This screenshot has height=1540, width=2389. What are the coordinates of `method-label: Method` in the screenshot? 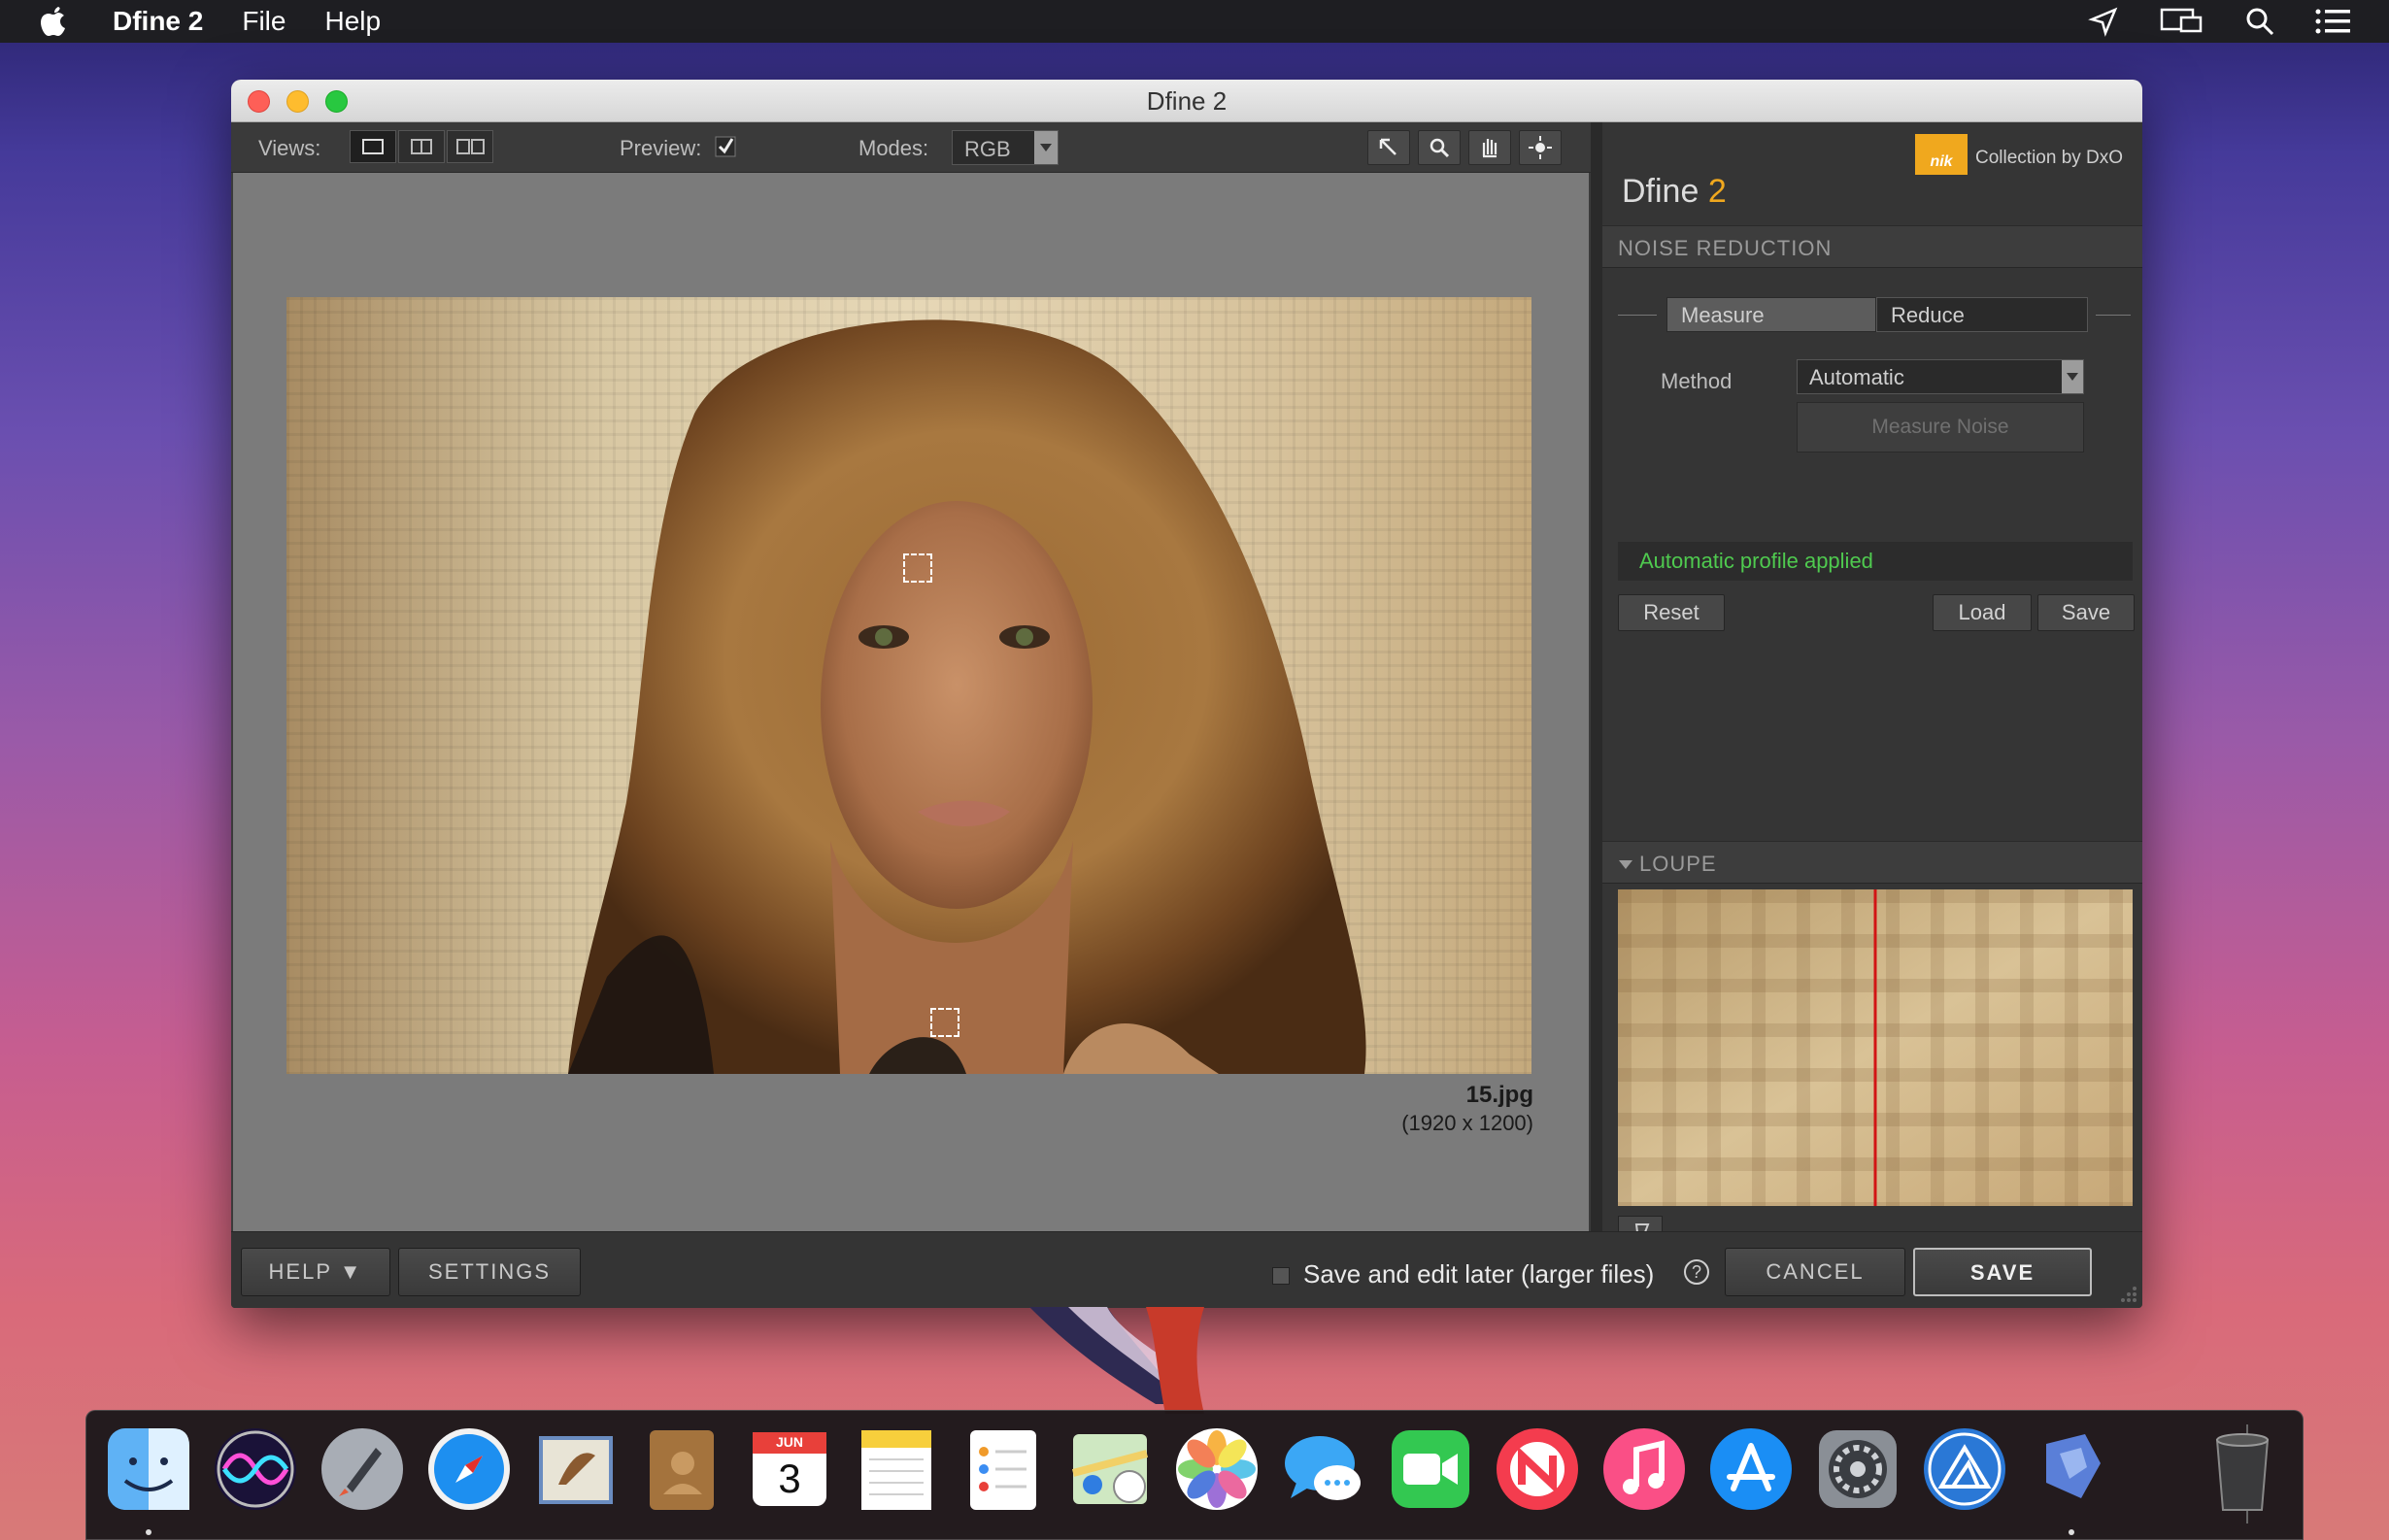 It's located at (1697, 381).